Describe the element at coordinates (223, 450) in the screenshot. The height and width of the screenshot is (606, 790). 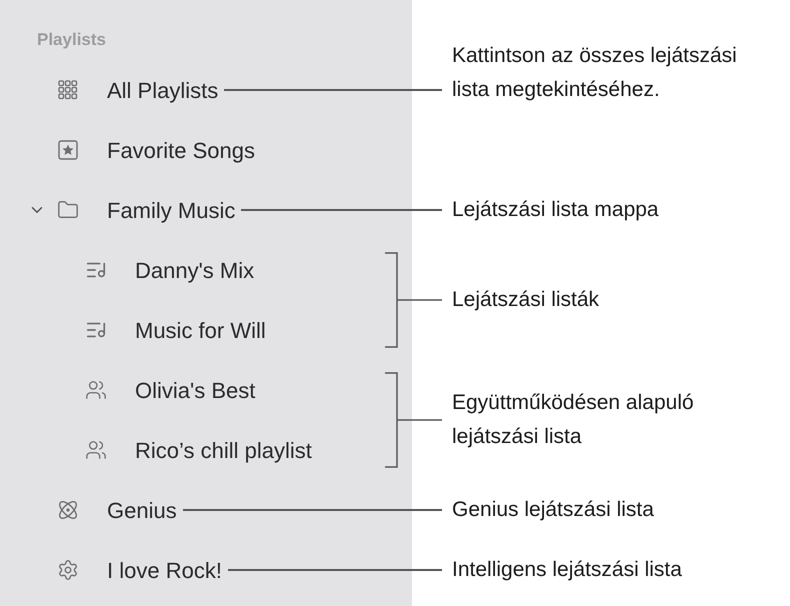
I see `sidebar-item: Rico’s chill playlist` at that location.